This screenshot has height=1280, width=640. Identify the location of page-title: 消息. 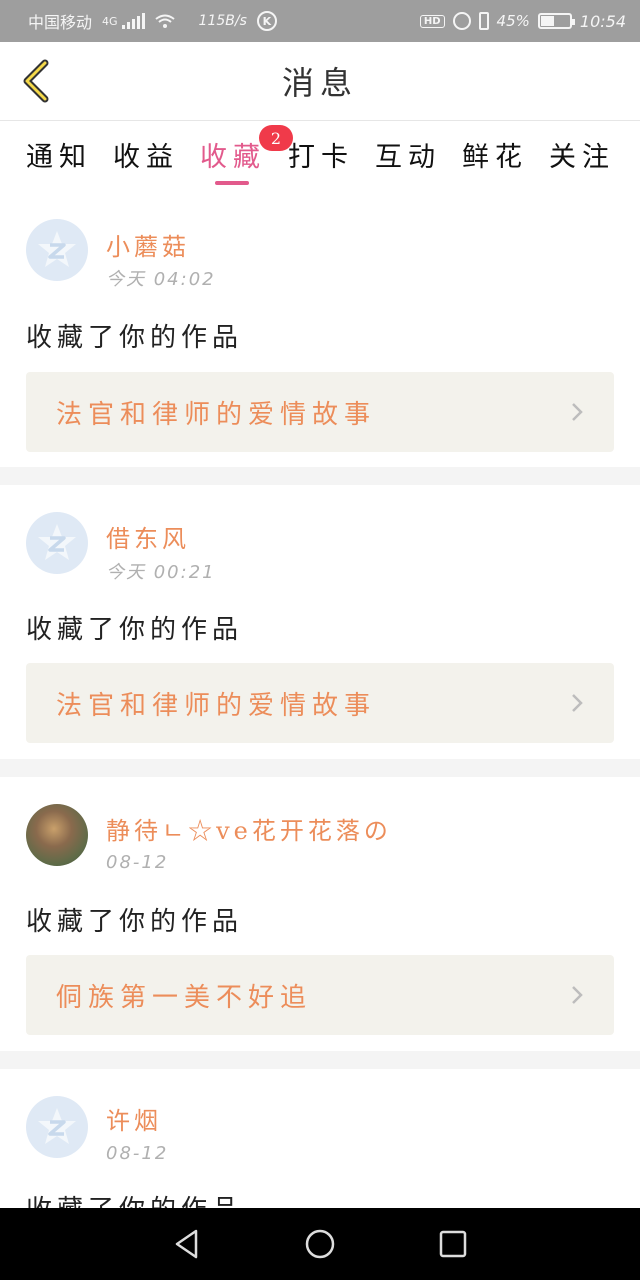
(319, 83).